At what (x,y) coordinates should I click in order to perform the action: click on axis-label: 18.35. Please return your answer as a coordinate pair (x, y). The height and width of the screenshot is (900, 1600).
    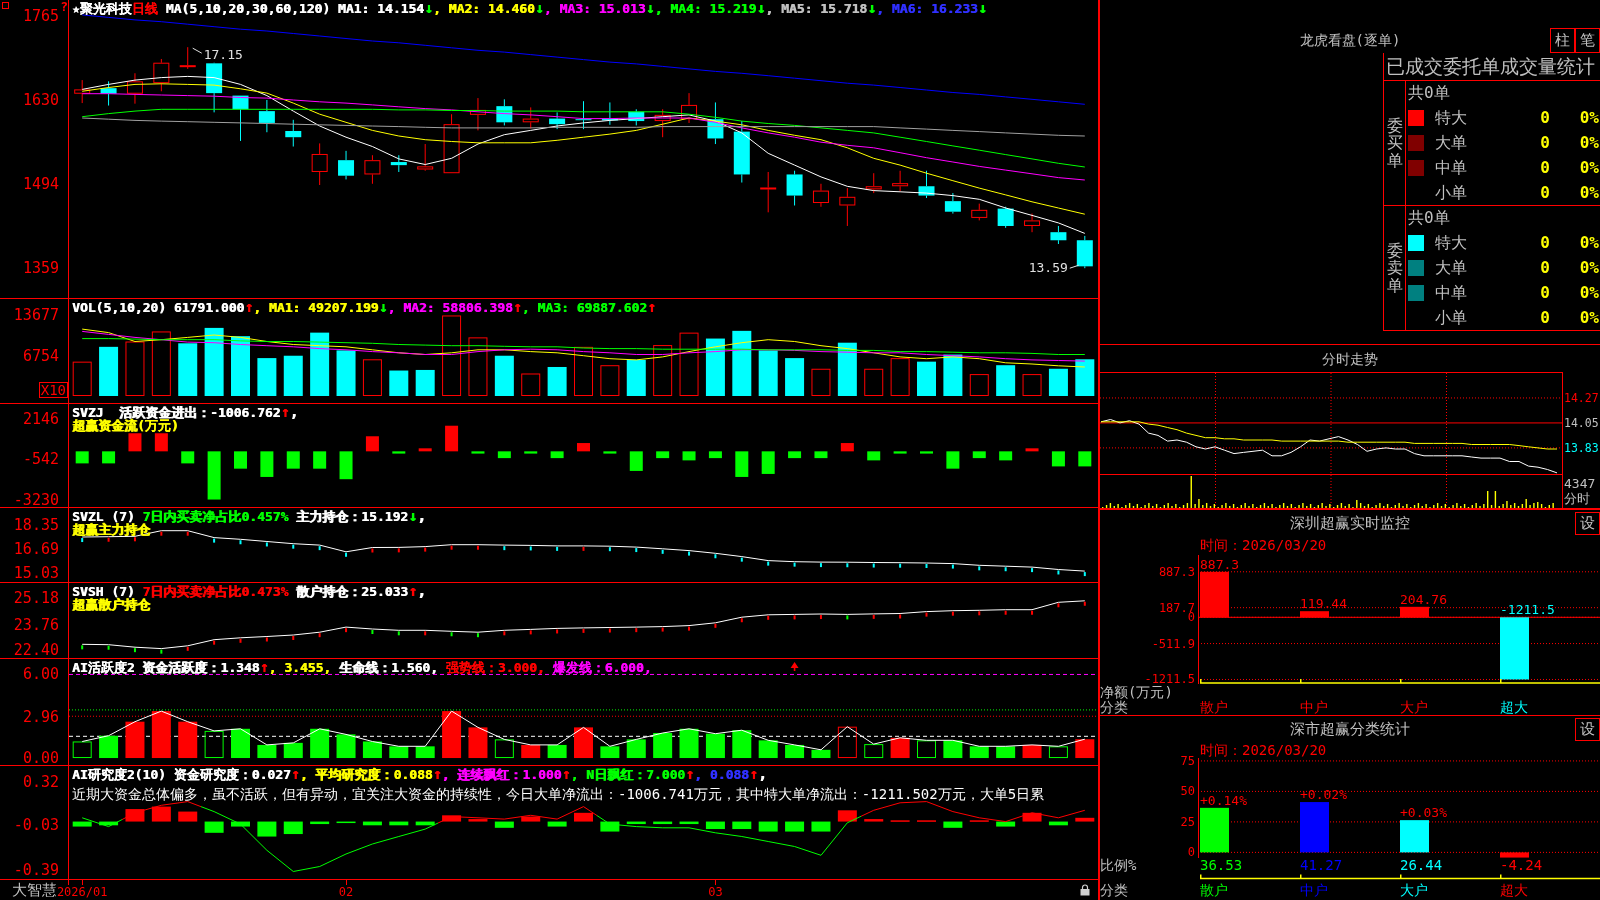
    Looking at the image, I should click on (36, 524).